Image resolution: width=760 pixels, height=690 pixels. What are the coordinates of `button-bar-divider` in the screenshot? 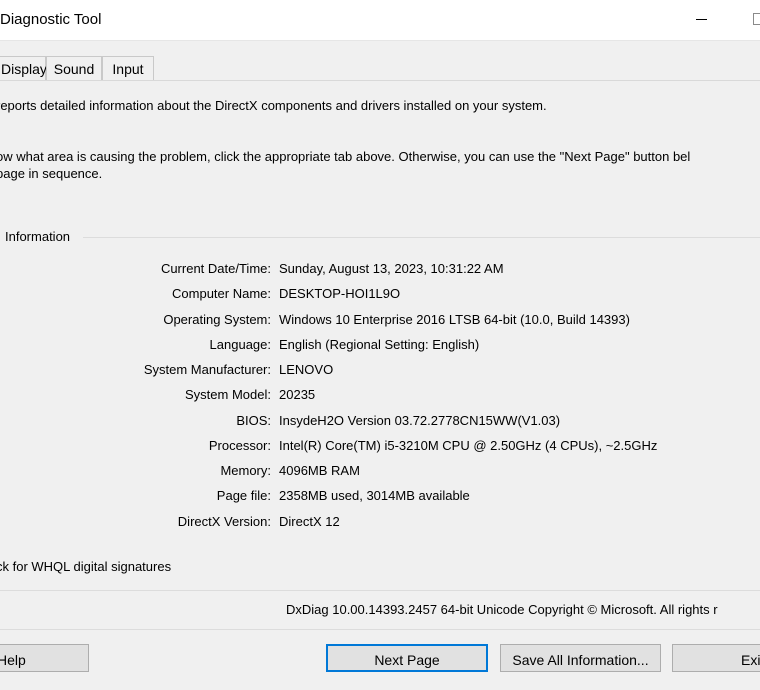 It's located at (380, 629).